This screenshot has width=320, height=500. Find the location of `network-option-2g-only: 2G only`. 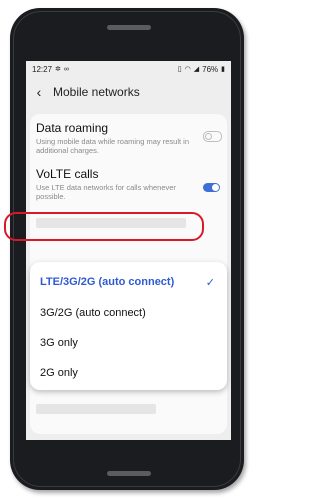

network-option-2g-only: 2G only is located at coordinates (59, 373).